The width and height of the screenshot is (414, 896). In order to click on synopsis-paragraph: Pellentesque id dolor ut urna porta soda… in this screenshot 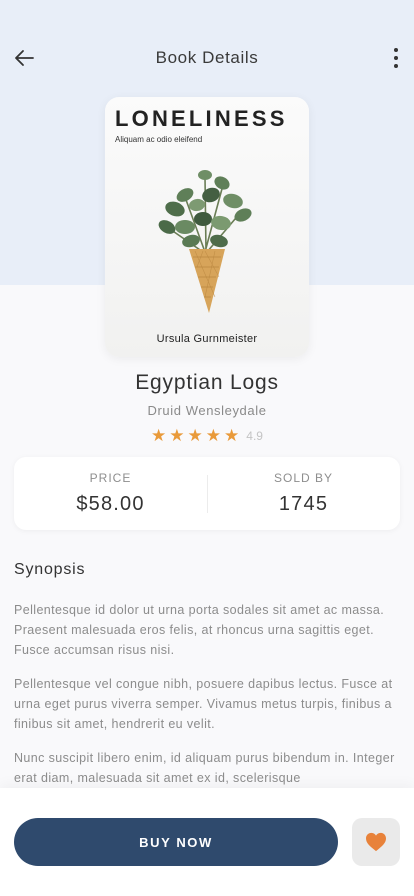, I will do `click(199, 630)`.